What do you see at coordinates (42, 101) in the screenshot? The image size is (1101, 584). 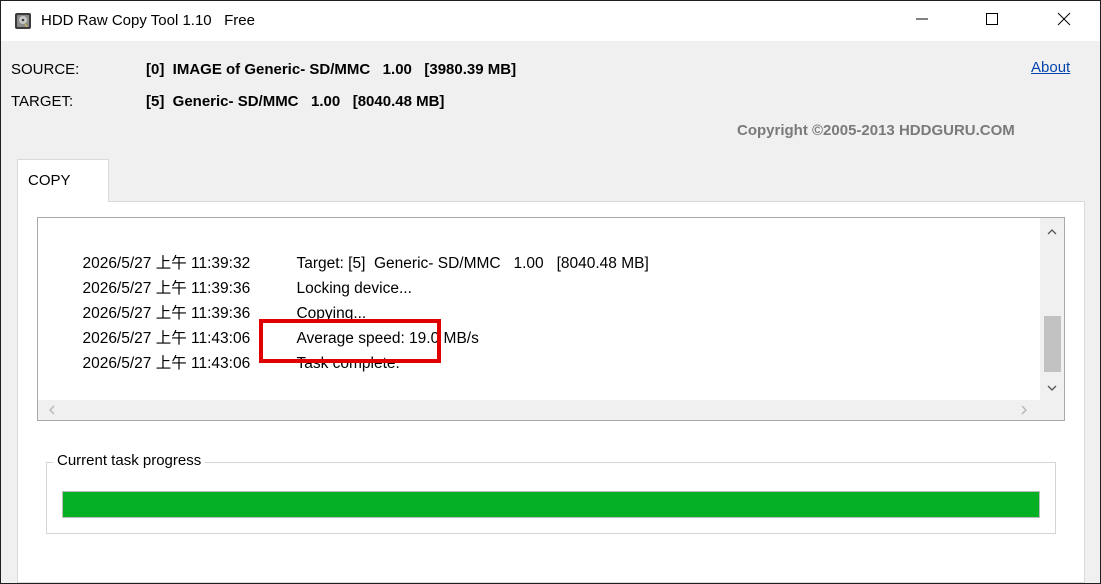 I see `target-label: TARGET:` at bounding box center [42, 101].